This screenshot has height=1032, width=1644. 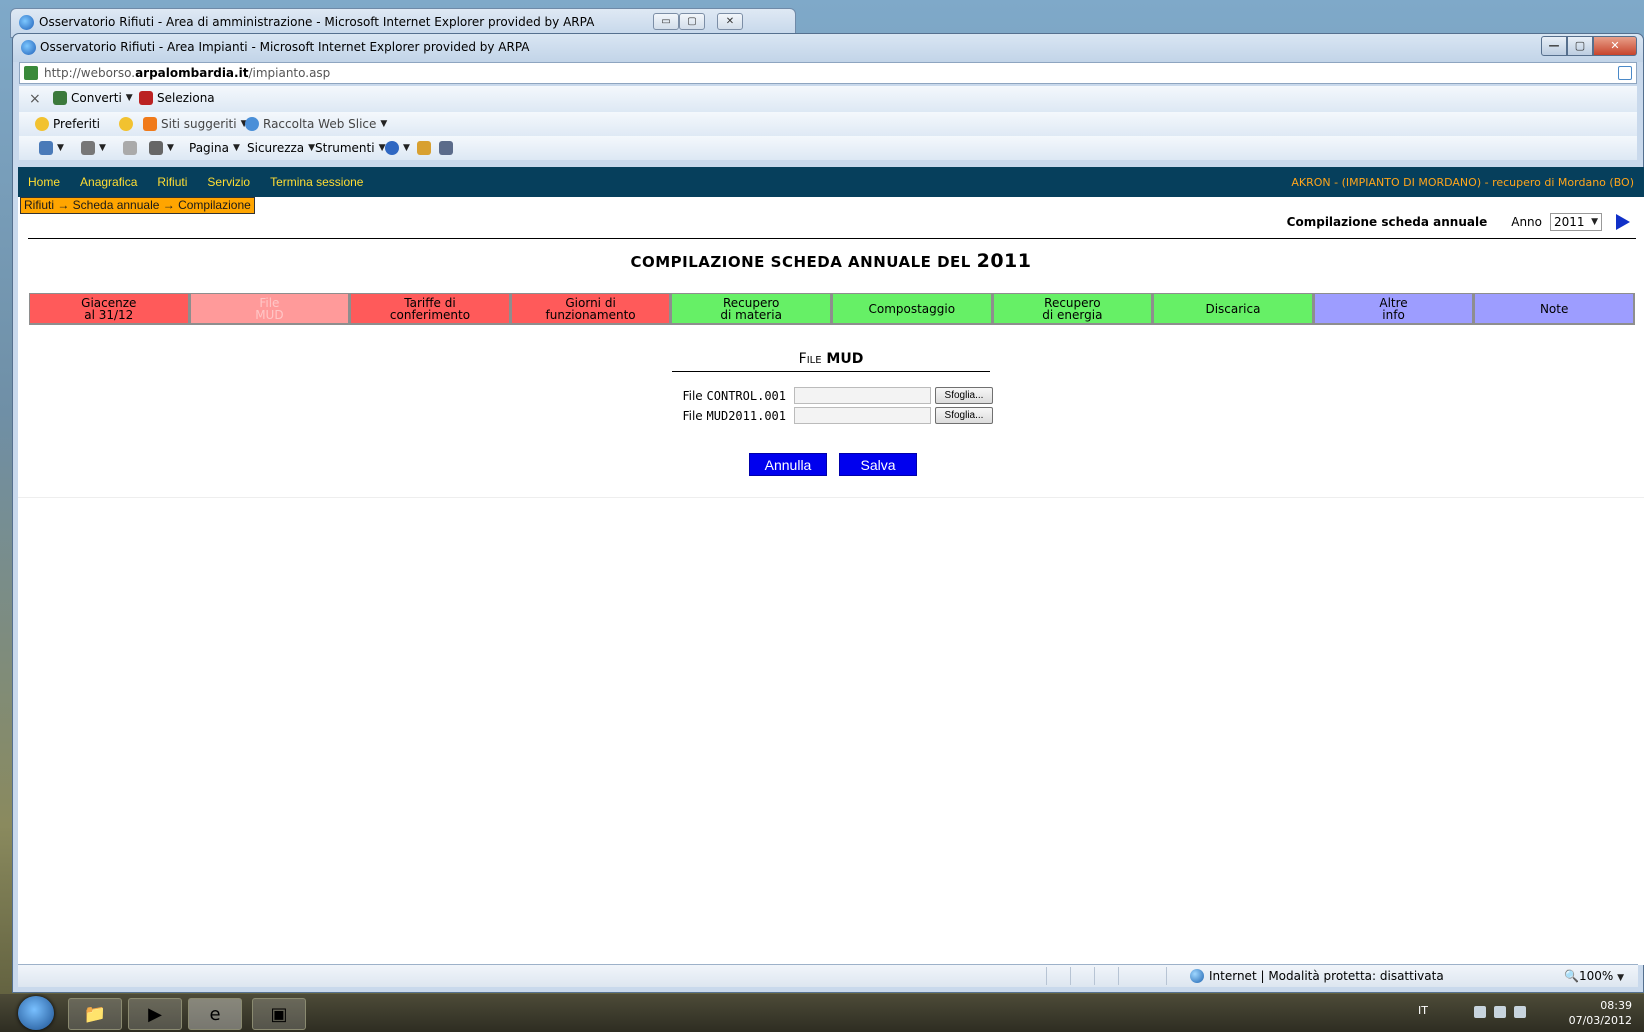 I want to click on nav-home: Home, so click(x=44, y=182).